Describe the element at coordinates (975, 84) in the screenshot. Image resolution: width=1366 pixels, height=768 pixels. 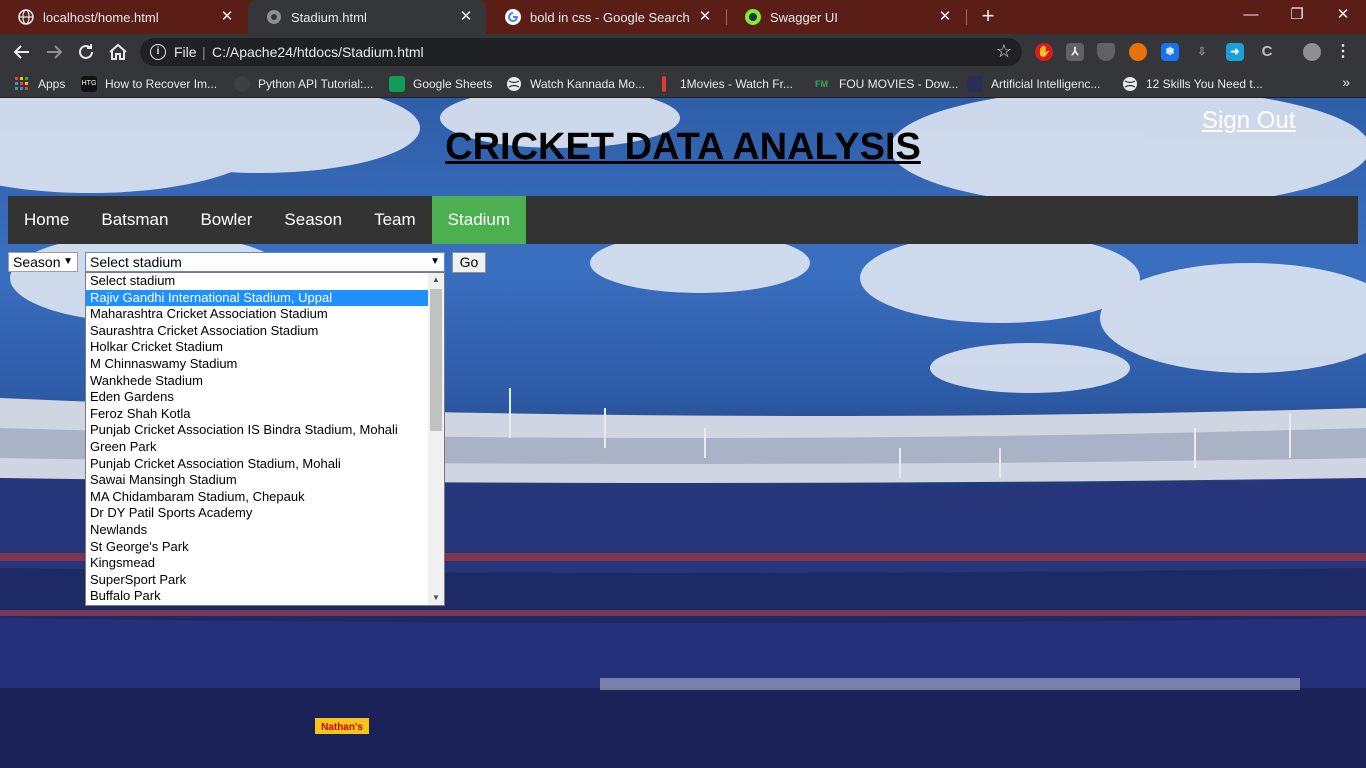
I see `ai-icon` at that location.